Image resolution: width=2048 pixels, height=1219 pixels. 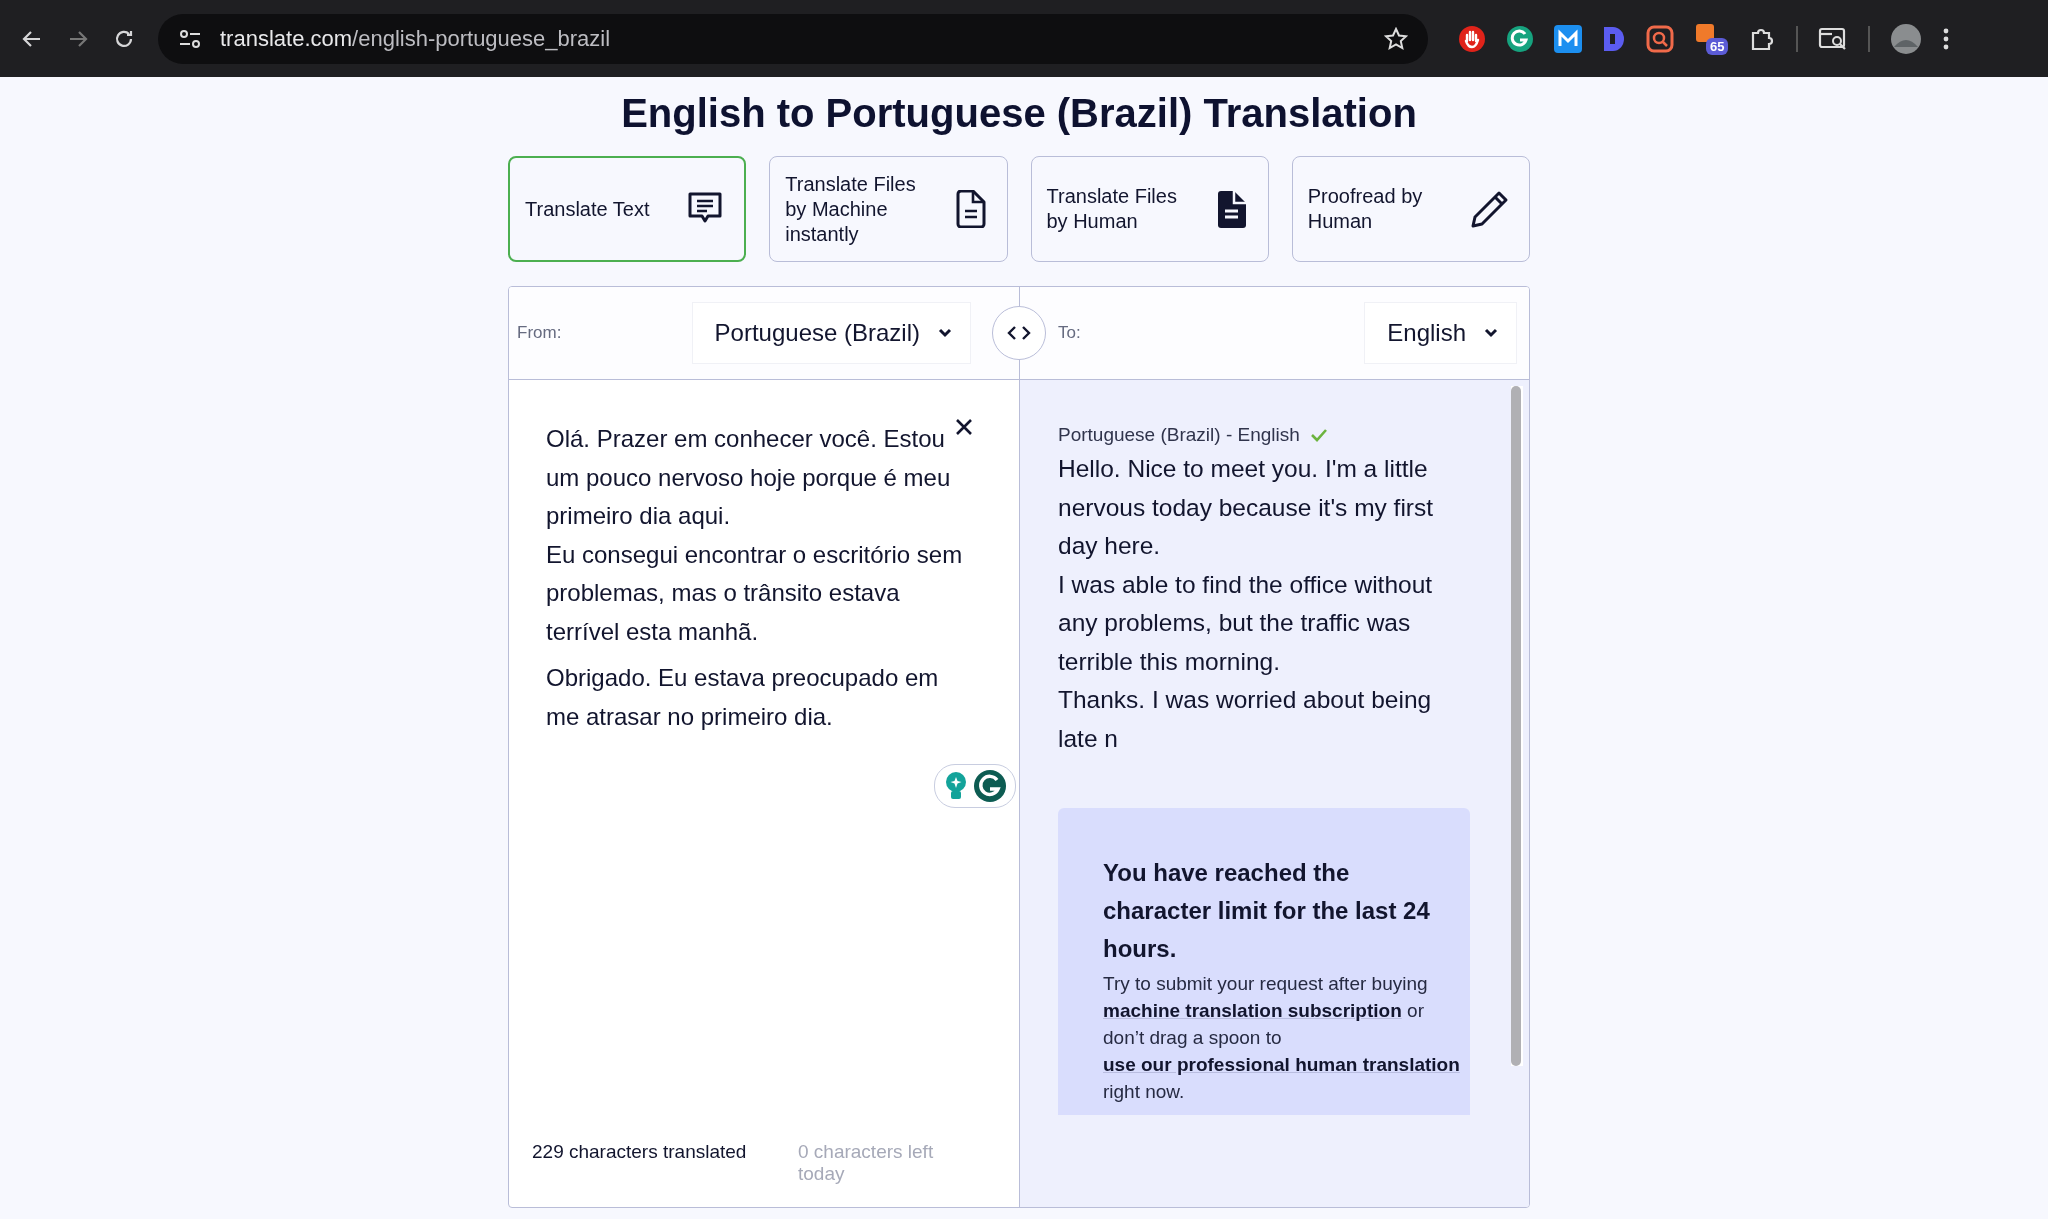 I want to click on hand-extension-icon, so click(x=1472, y=38).